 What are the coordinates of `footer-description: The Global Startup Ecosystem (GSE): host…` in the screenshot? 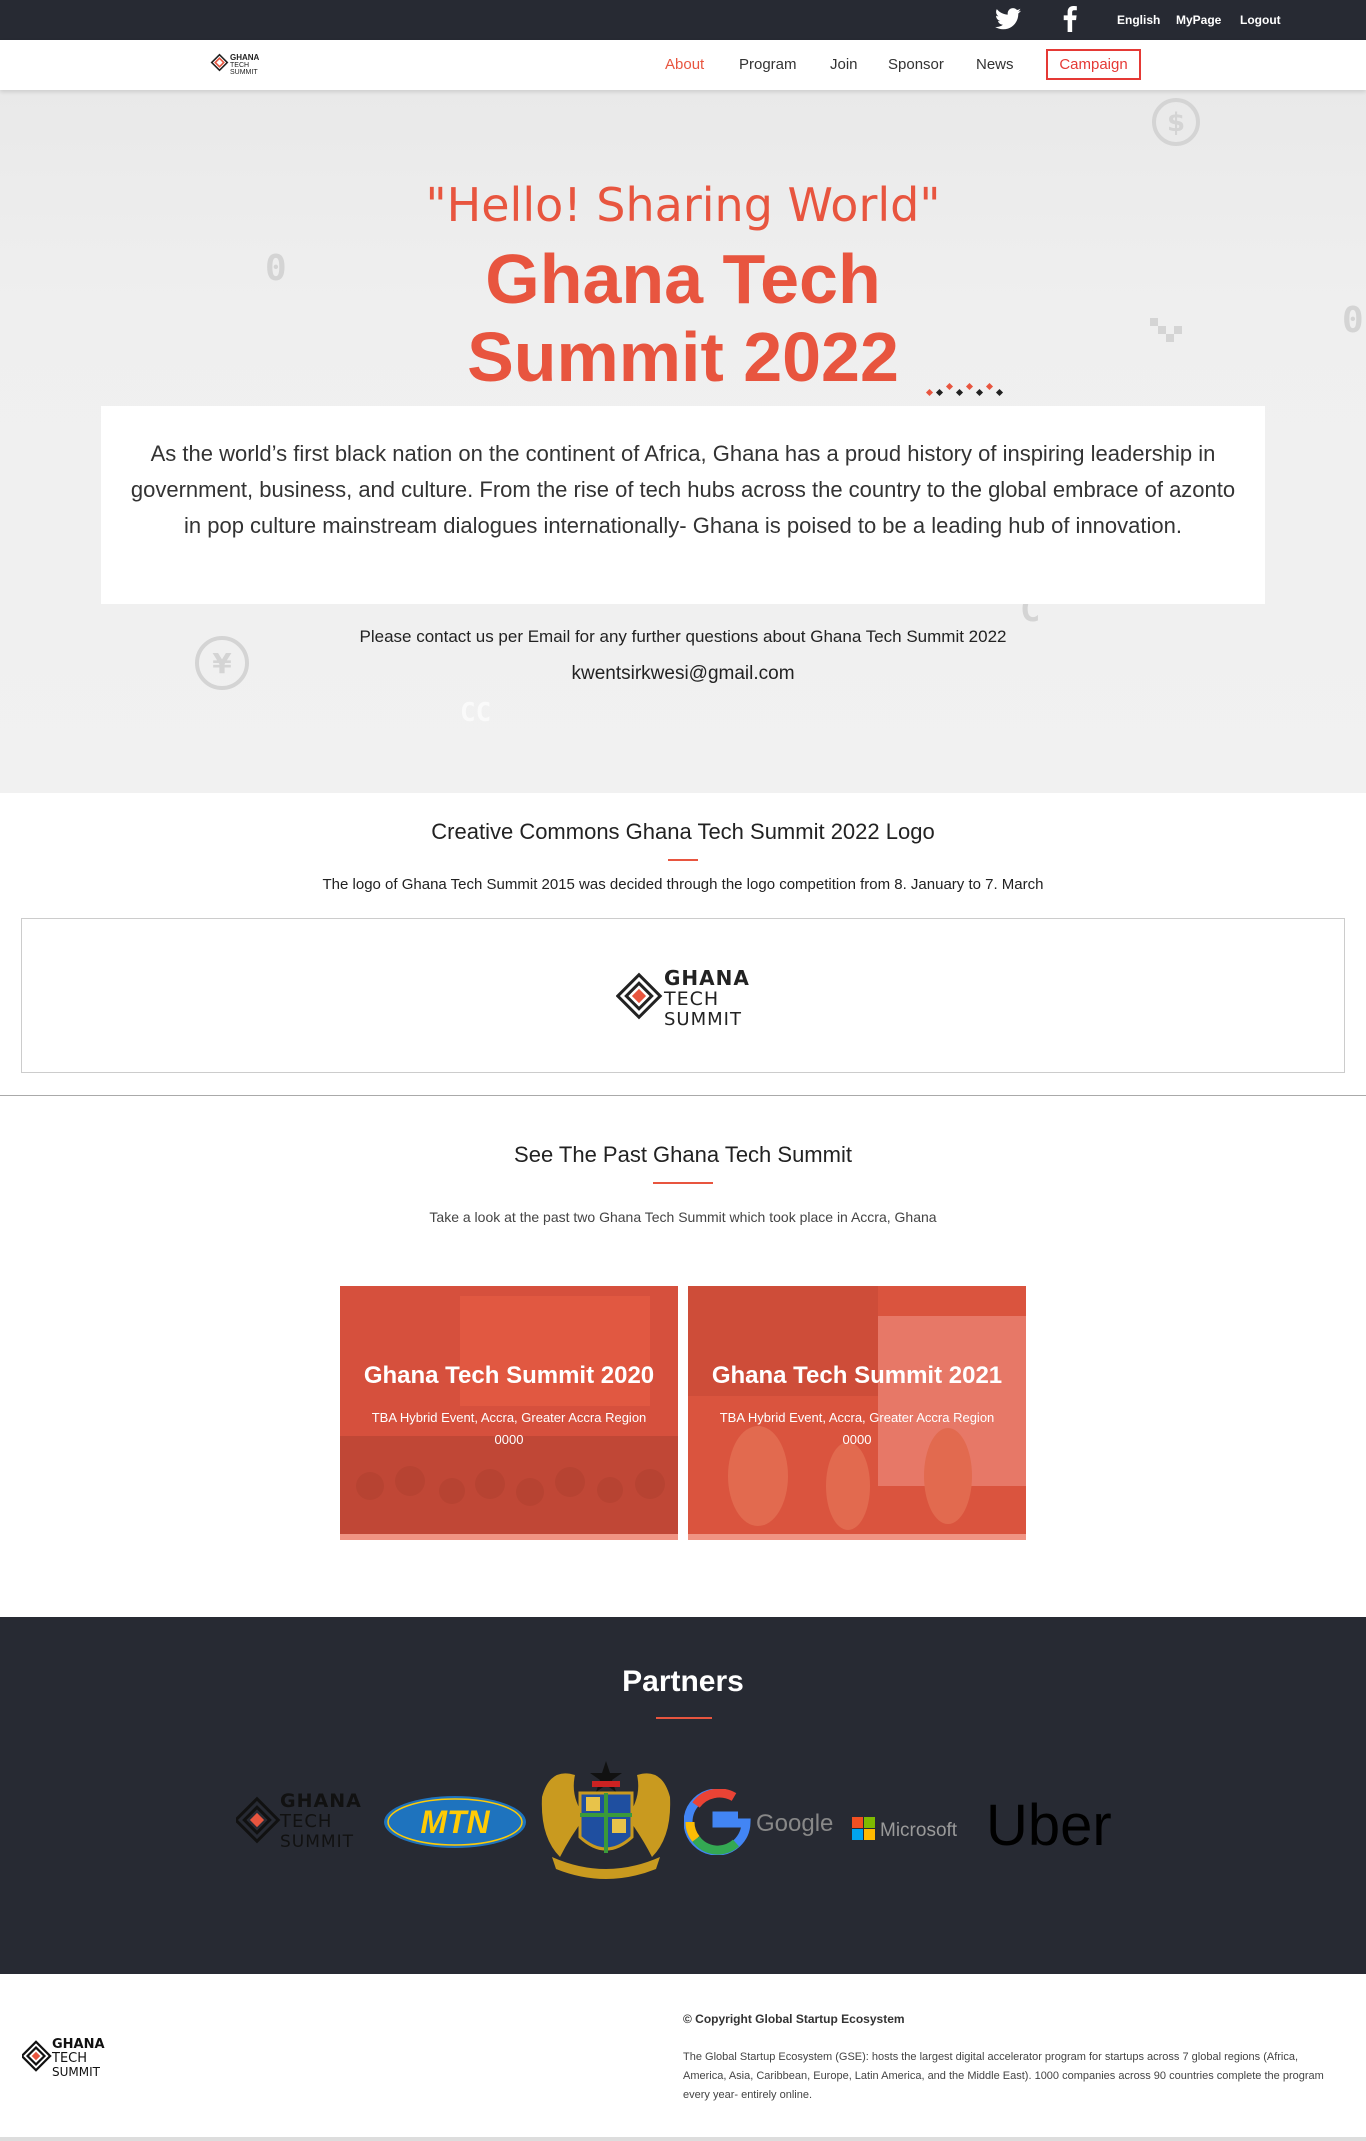 It's located at (1003, 2076).